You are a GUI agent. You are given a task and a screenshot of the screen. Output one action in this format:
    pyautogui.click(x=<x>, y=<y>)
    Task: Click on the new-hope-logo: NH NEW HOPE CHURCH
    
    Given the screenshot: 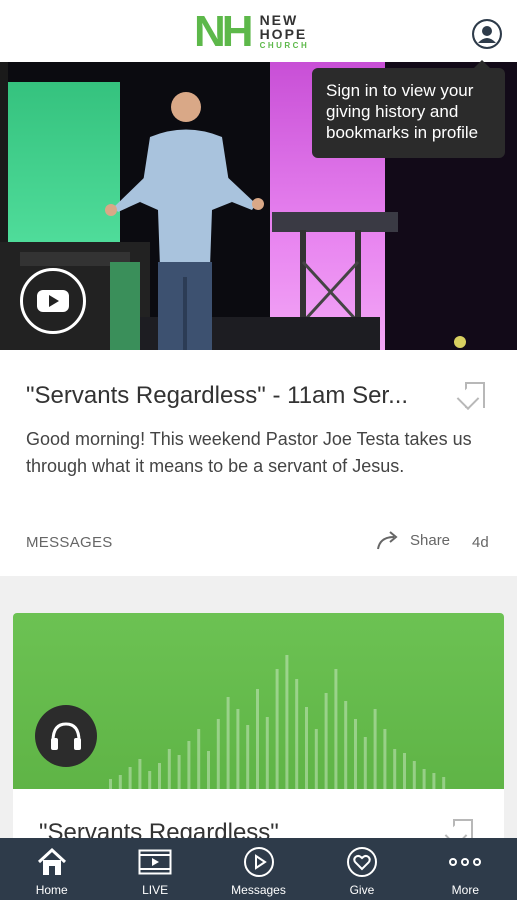 What is the action you would take?
    pyautogui.click(x=251, y=32)
    